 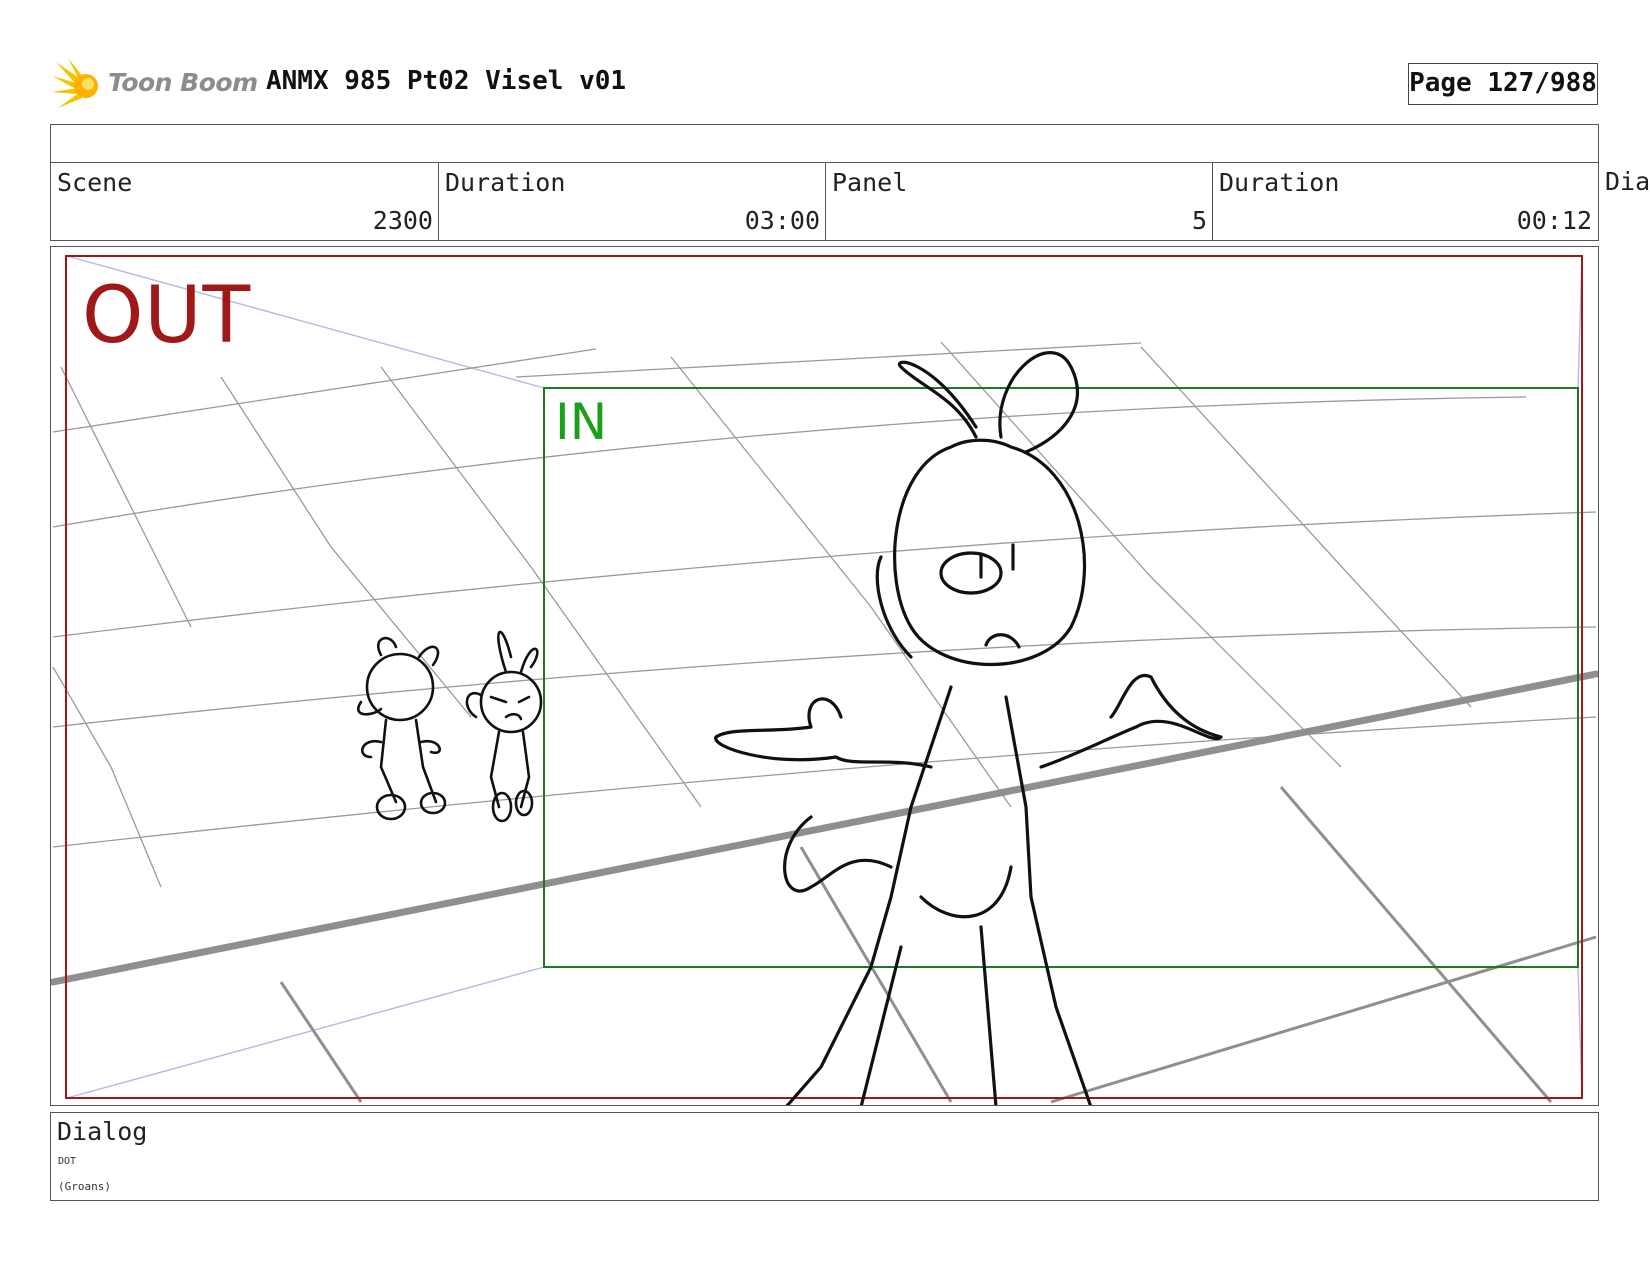 What do you see at coordinates (1627, 181) in the screenshot?
I see `dialog-column-label-truncated: Dia` at bounding box center [1627, 181].